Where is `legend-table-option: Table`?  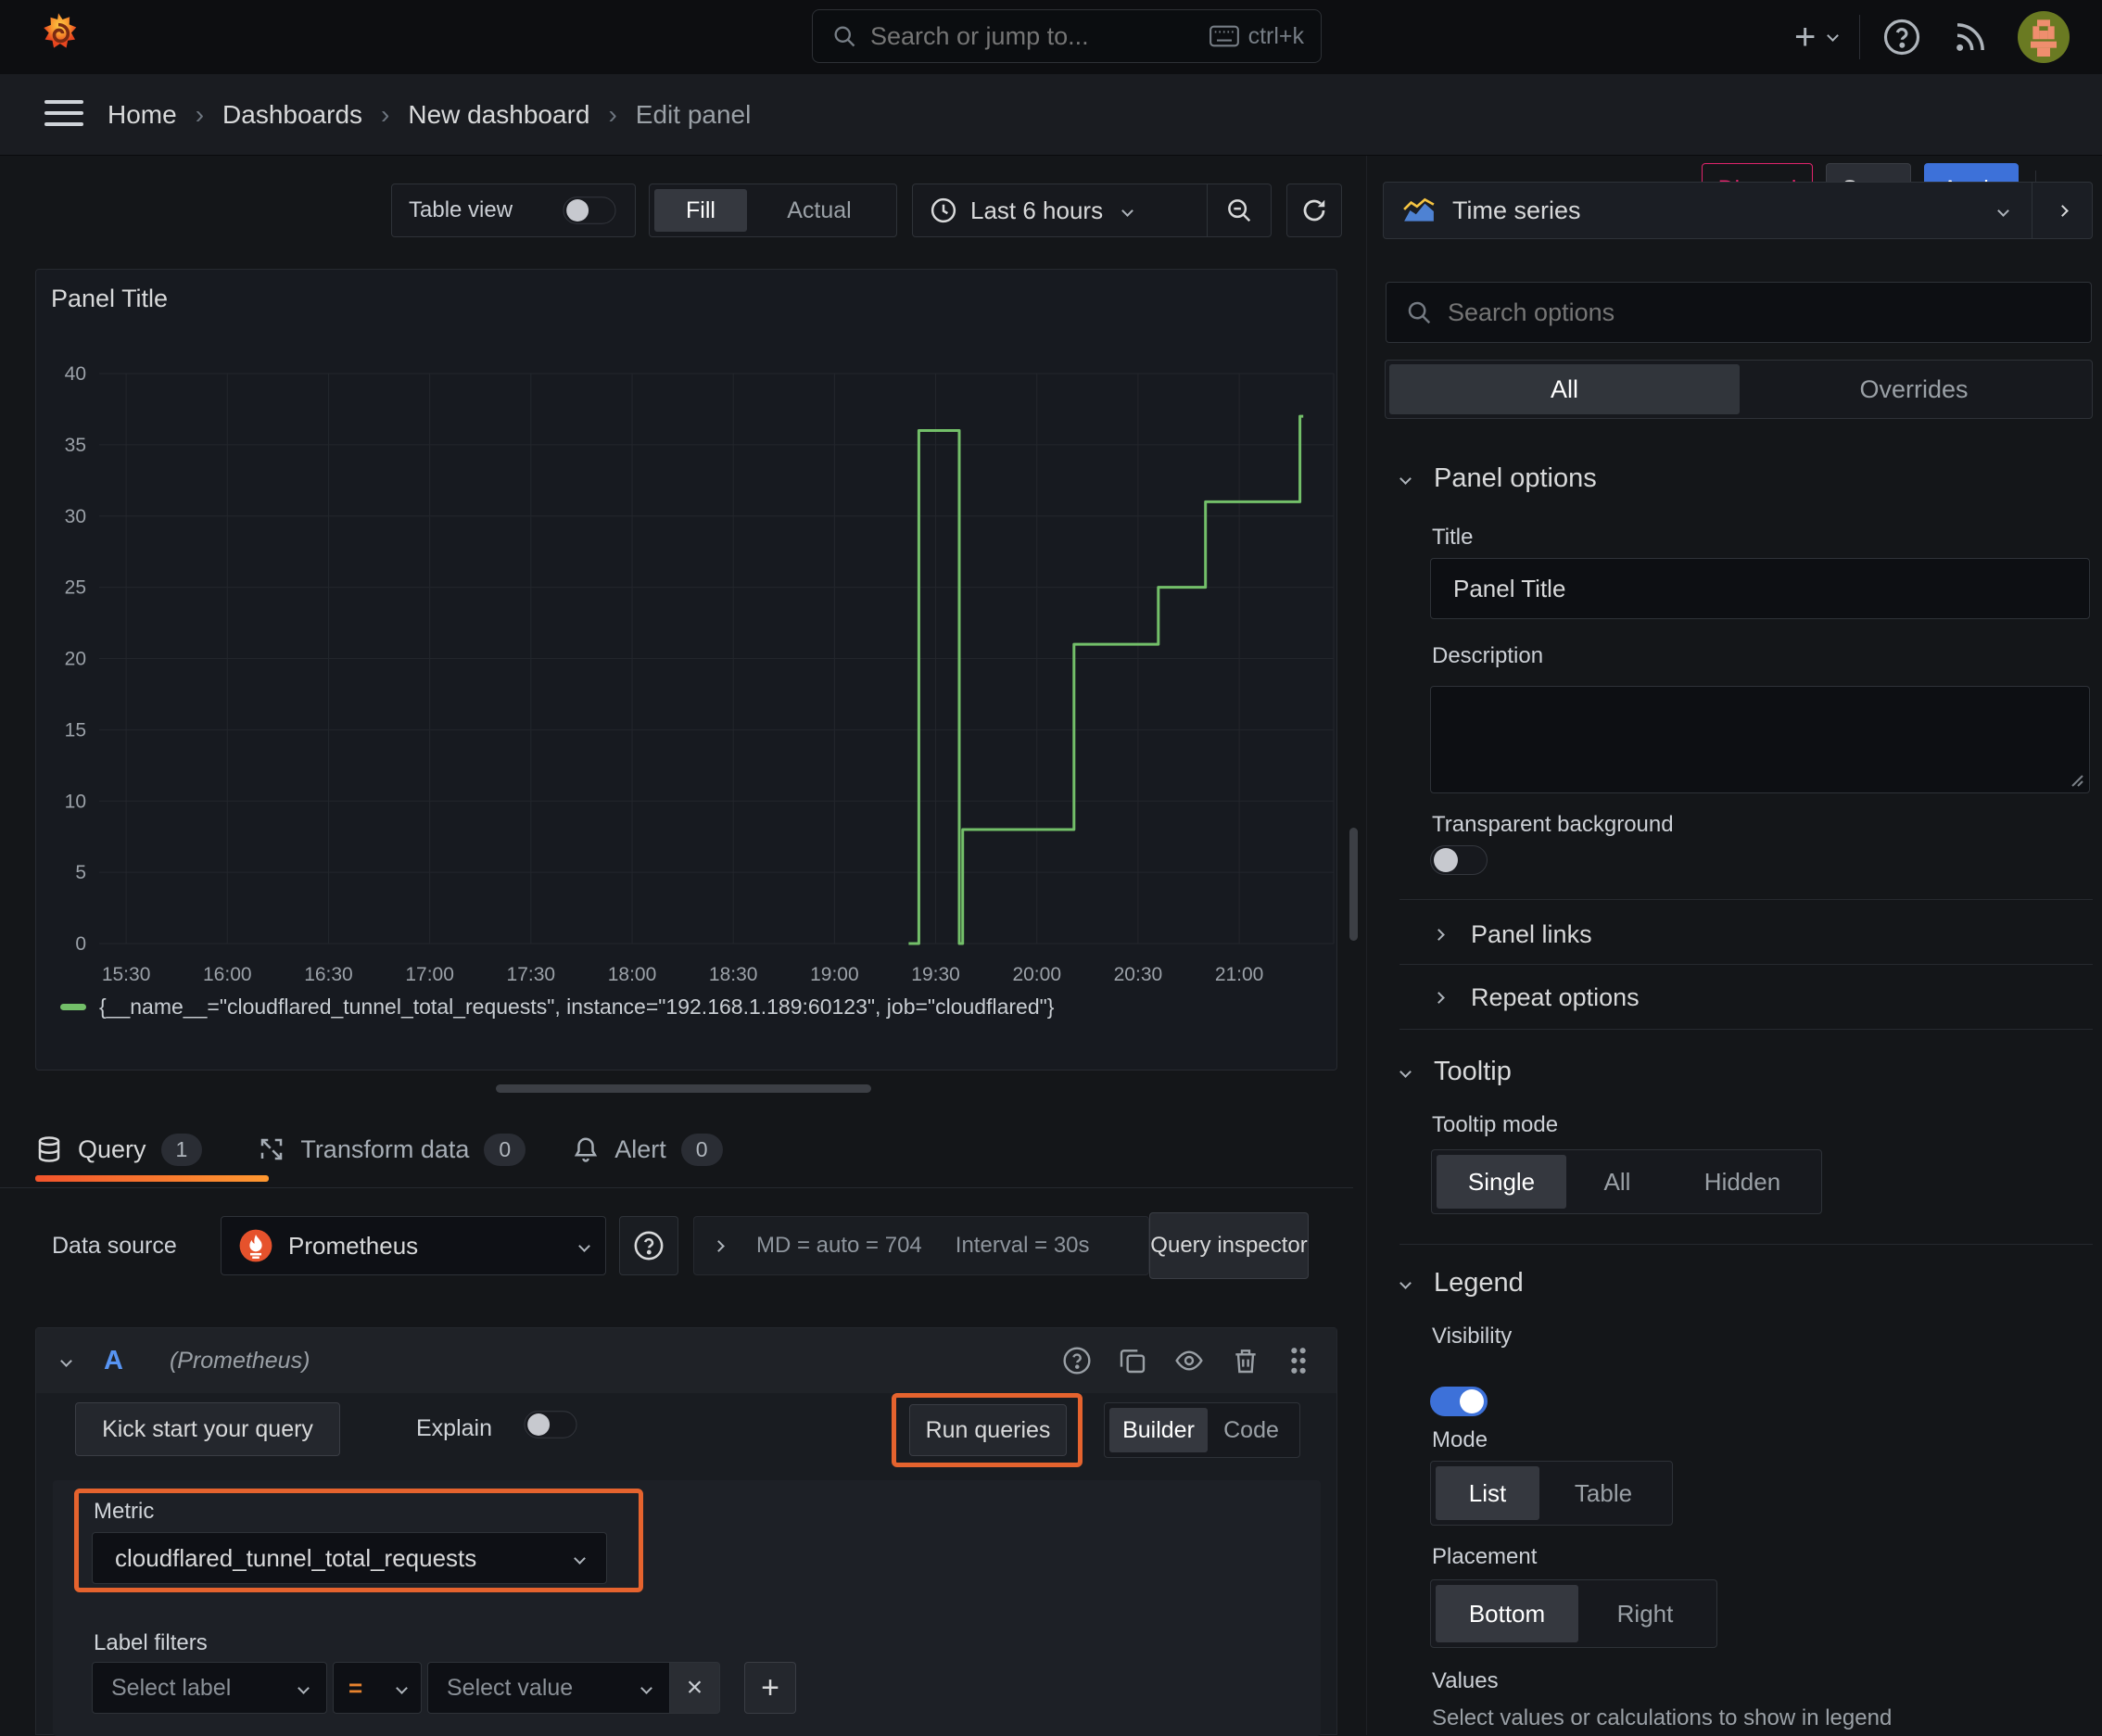 legend-table-option: Table is located at coordinates (1603, 1493).